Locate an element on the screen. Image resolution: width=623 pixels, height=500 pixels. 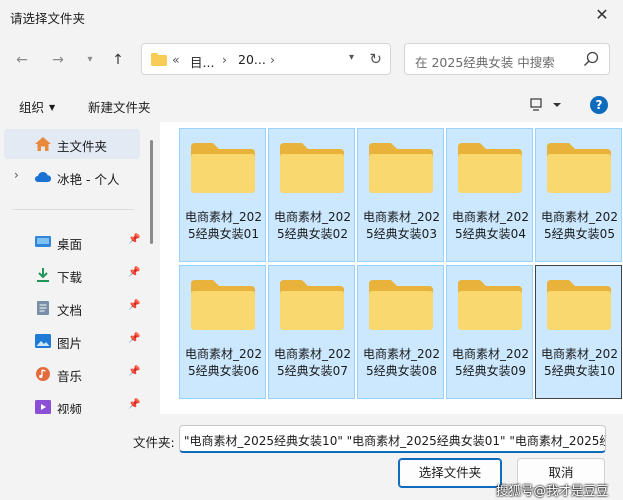
document-icon is located at coordinates (43, 308).